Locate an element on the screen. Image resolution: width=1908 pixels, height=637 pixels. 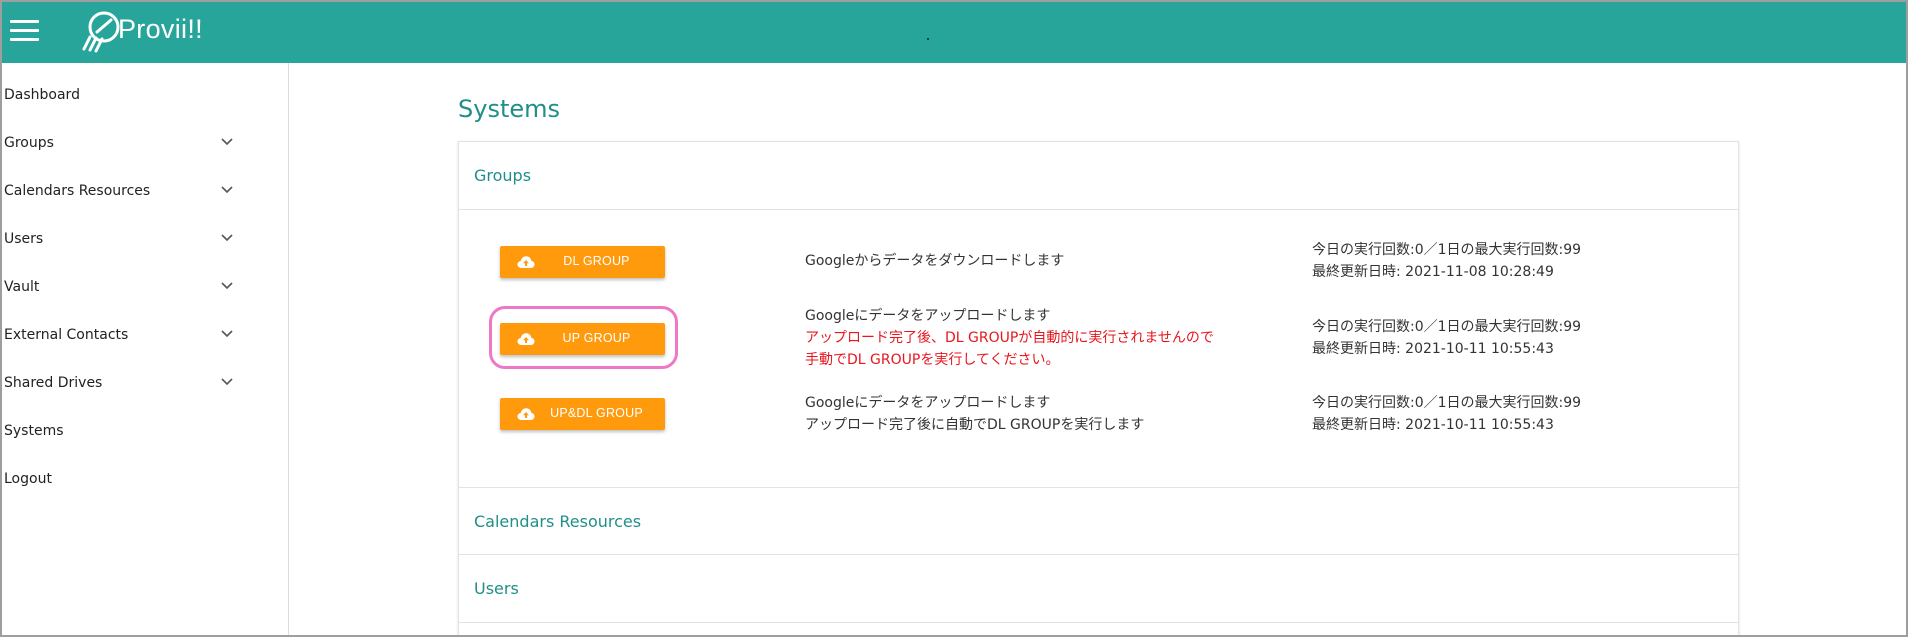
description-line: Googleからデータをダウンロードします is located at coordinates (935, 261).